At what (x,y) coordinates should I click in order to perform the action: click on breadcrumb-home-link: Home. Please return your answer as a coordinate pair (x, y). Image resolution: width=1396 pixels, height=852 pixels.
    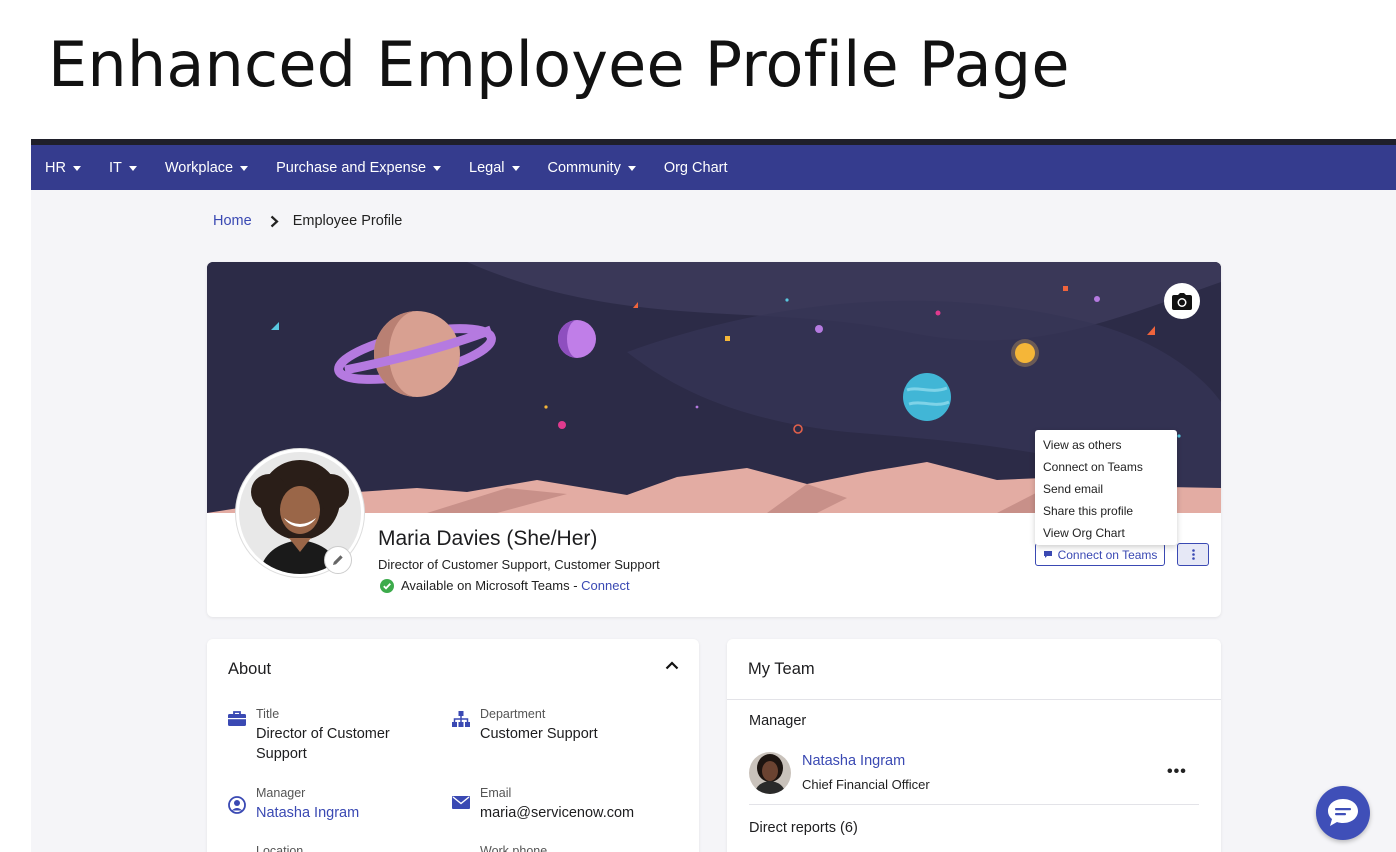
    Looking at the image, I should click on (232, 221).